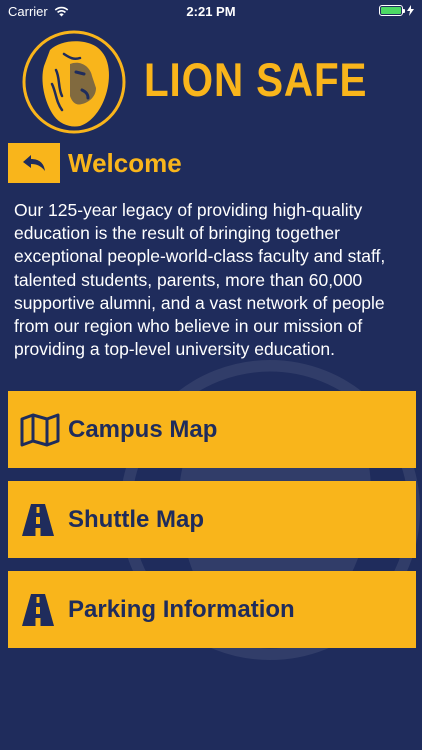 Image resolution: width=422 pixels, height=750 pixels. I want to click on parking-information-button: Parking Information, so click(212, 609).